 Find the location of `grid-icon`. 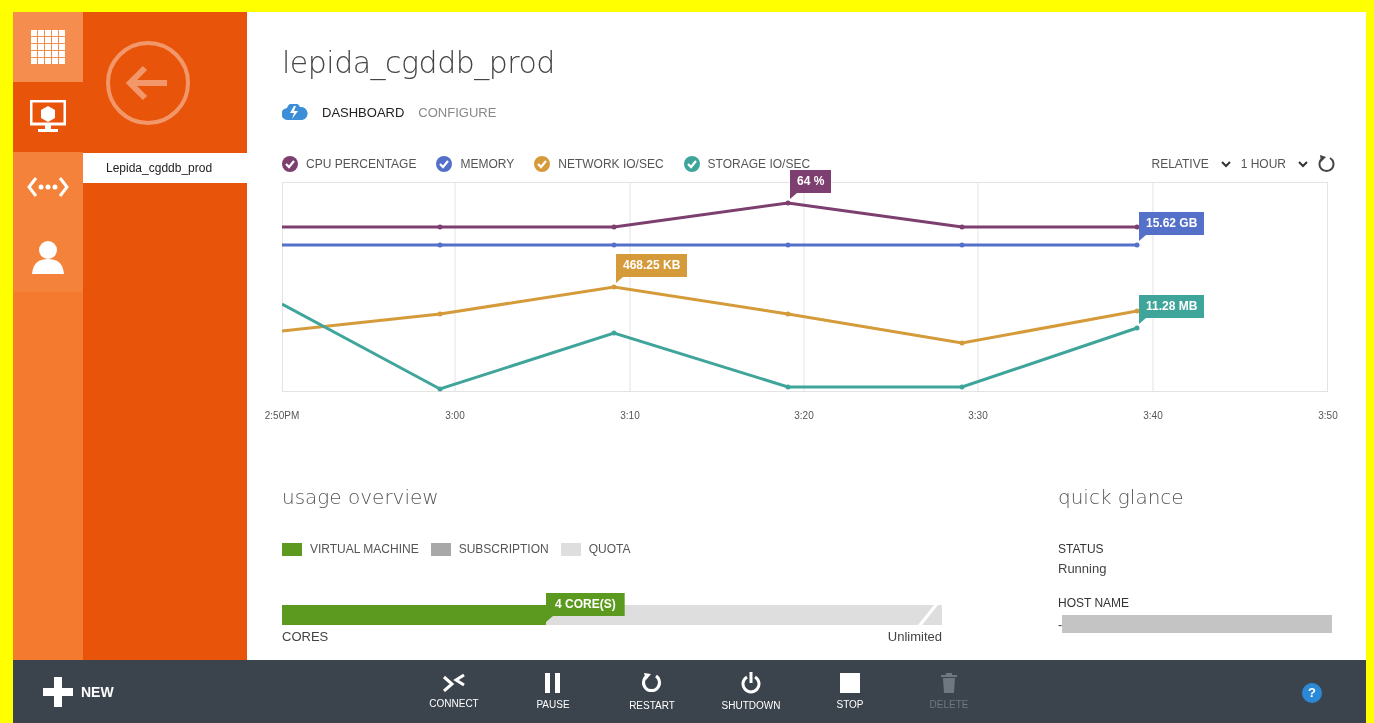

grid-icon is located at coordinates (48, 47).